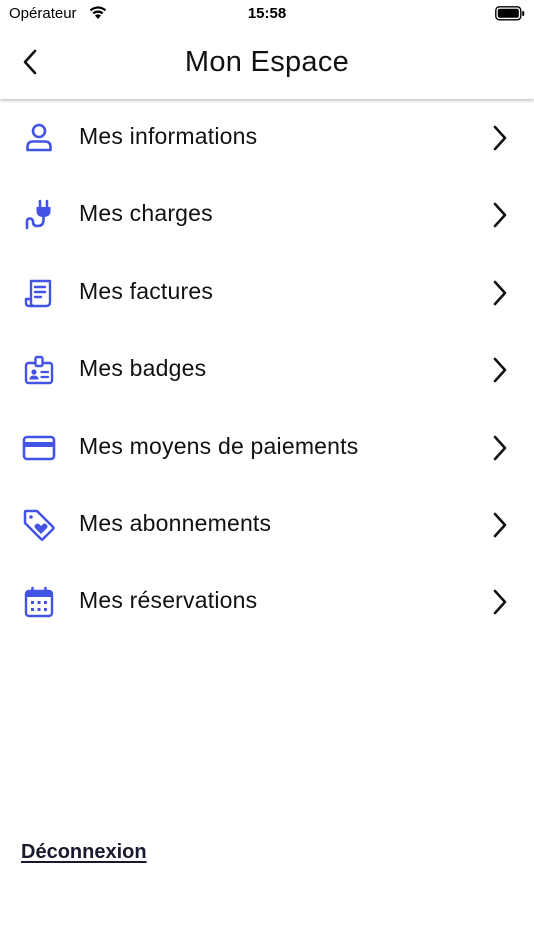  What do you see at coordinates (143, 368) in the screenshot?
I see `menu-item-label: Mes badges` at bounding box center [143, 368].